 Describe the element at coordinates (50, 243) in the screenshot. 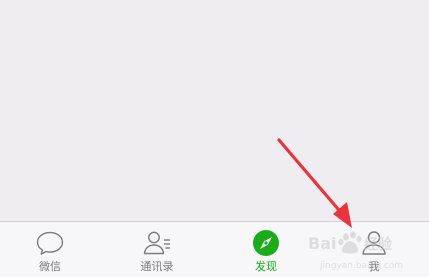

I see `chat-bubble-icon` at that location.